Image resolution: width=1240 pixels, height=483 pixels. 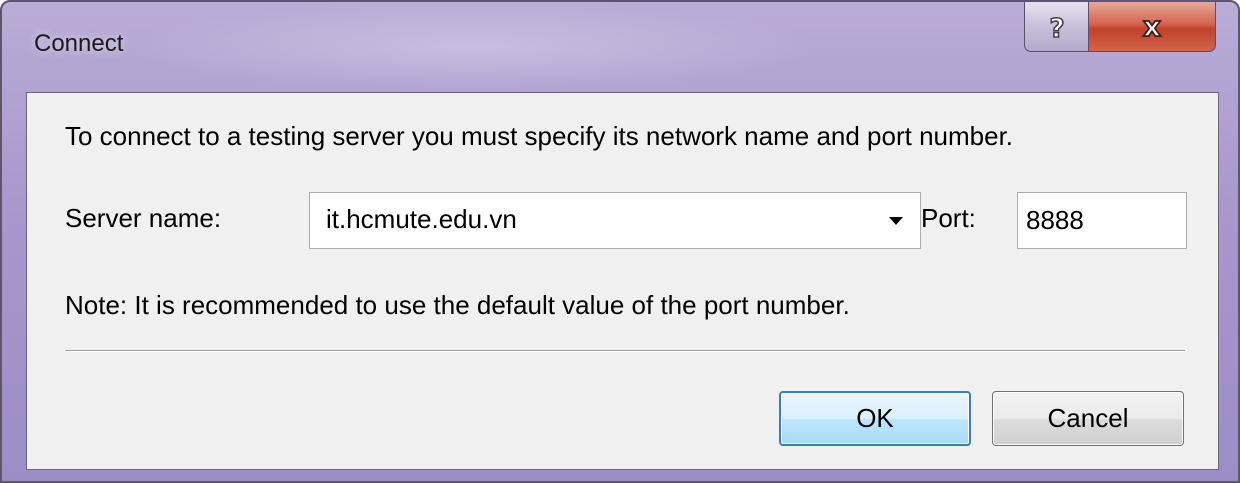 I want to click on server-name-value: it.hcmute.edu.vn, so click(x=421, y=219).